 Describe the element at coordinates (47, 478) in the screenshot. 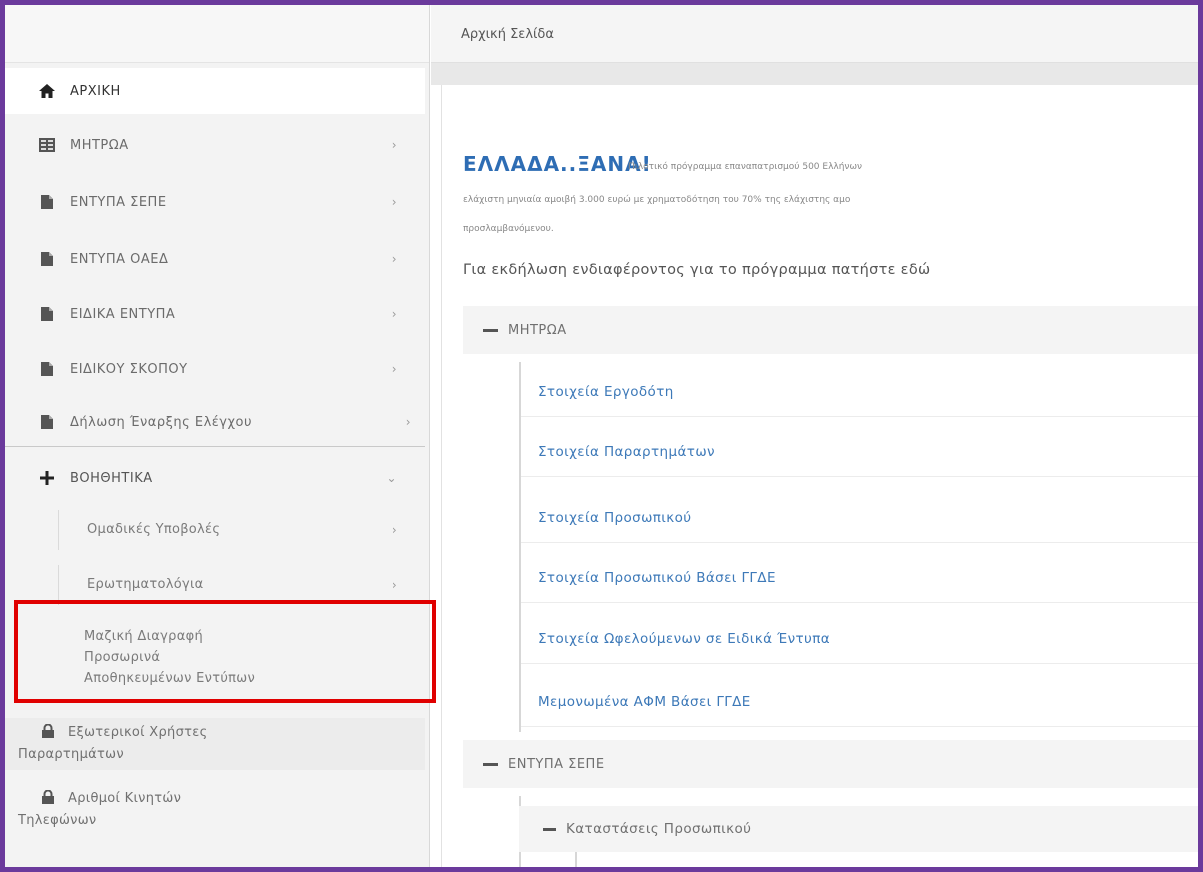

I see `plus-icon` at that location.